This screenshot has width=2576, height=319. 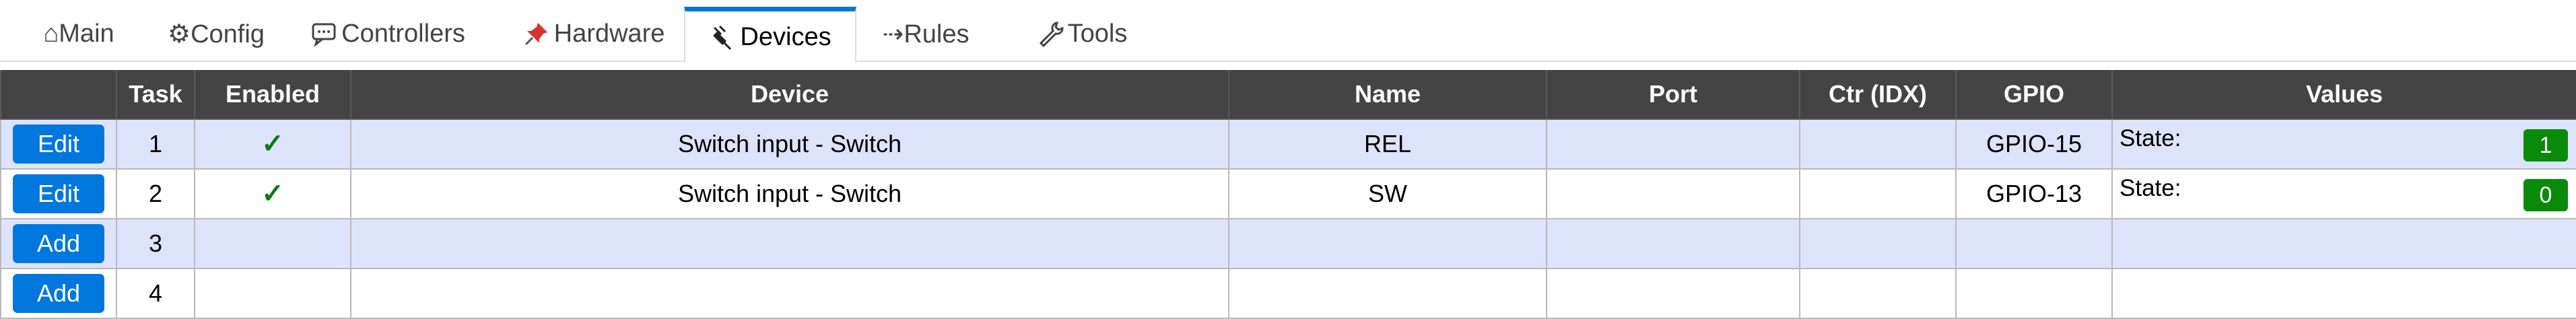 I want to click on tab-rules: ⇢Rules, so click(x=925, y=34).